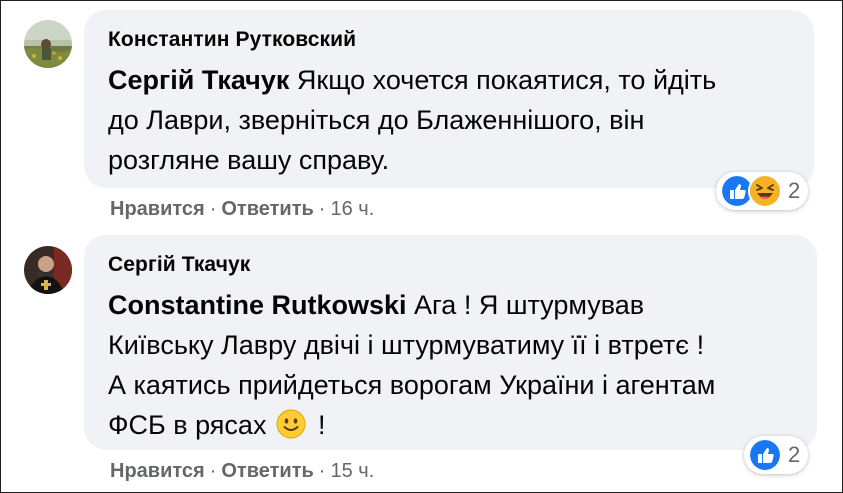 This screenshot has width=843, height=493. I want to click on comment-line: розгляне вашу справу., so click(249, 160).